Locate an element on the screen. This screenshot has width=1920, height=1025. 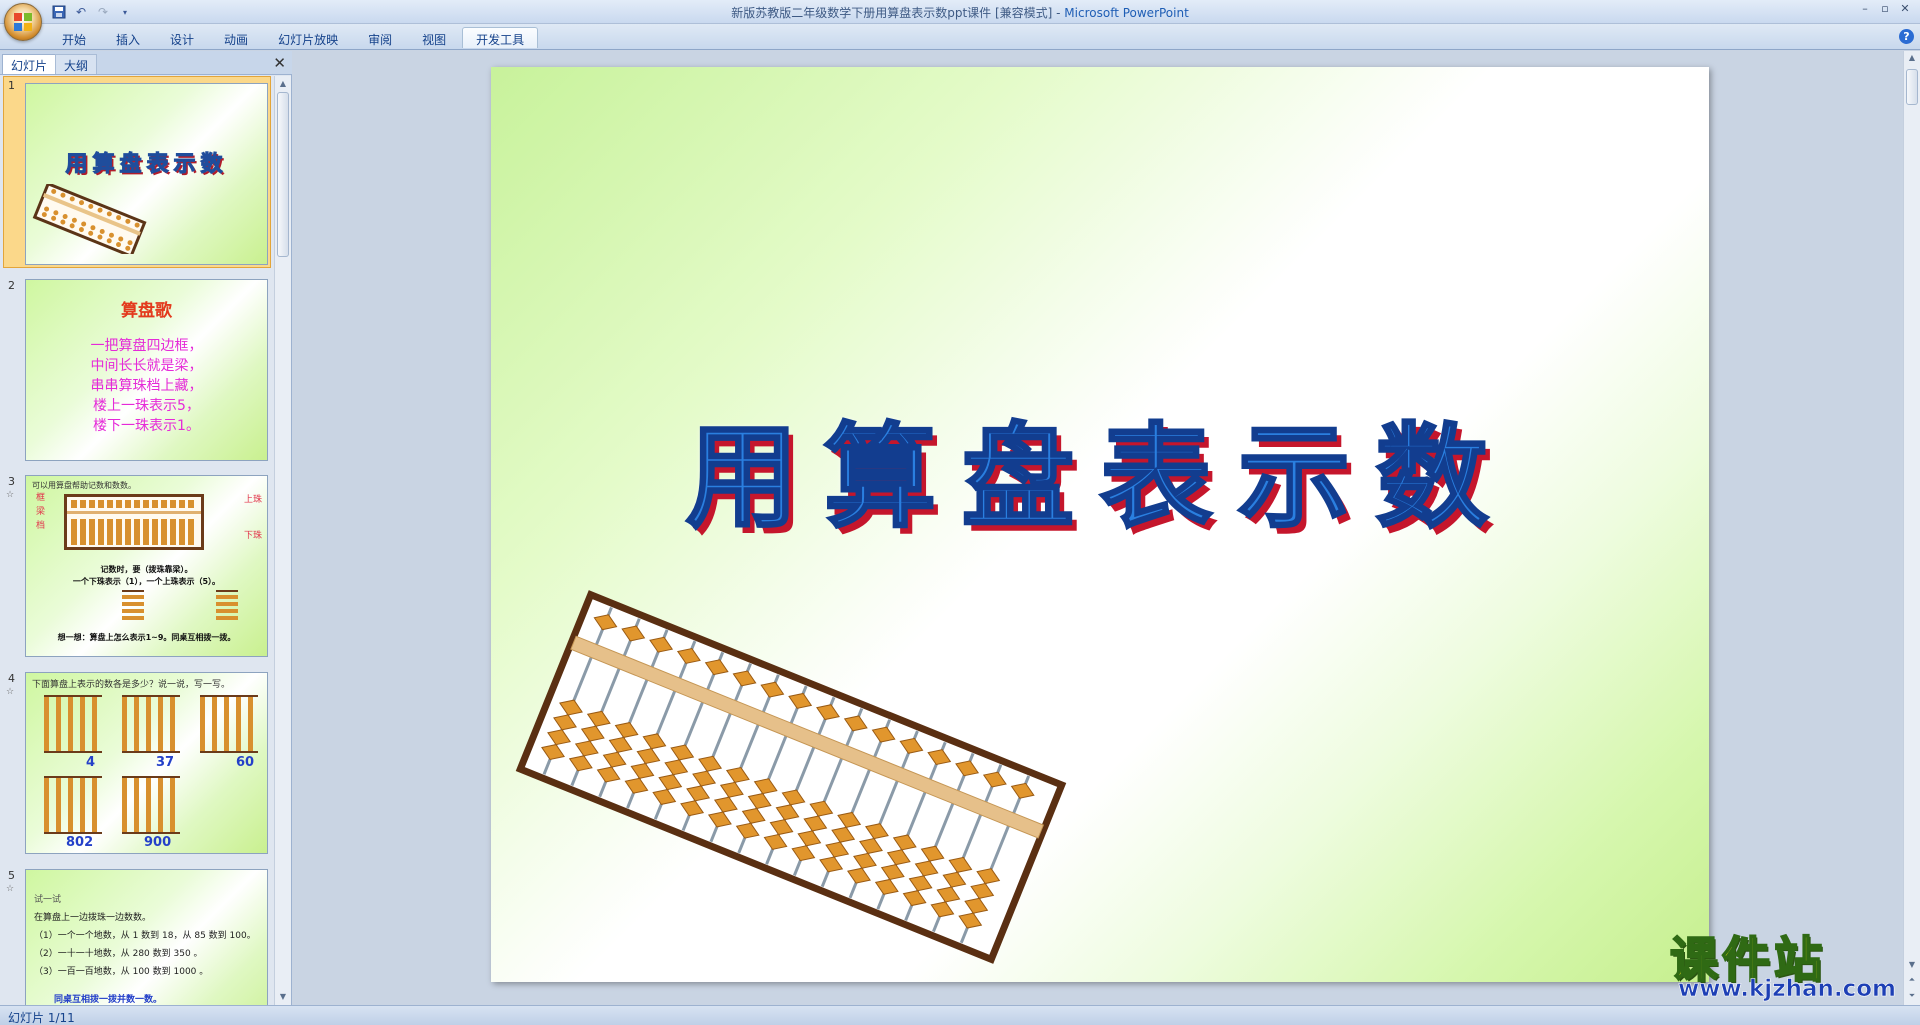
thumb-title: 用算盘表示数 is located at coordinates (146, 165).